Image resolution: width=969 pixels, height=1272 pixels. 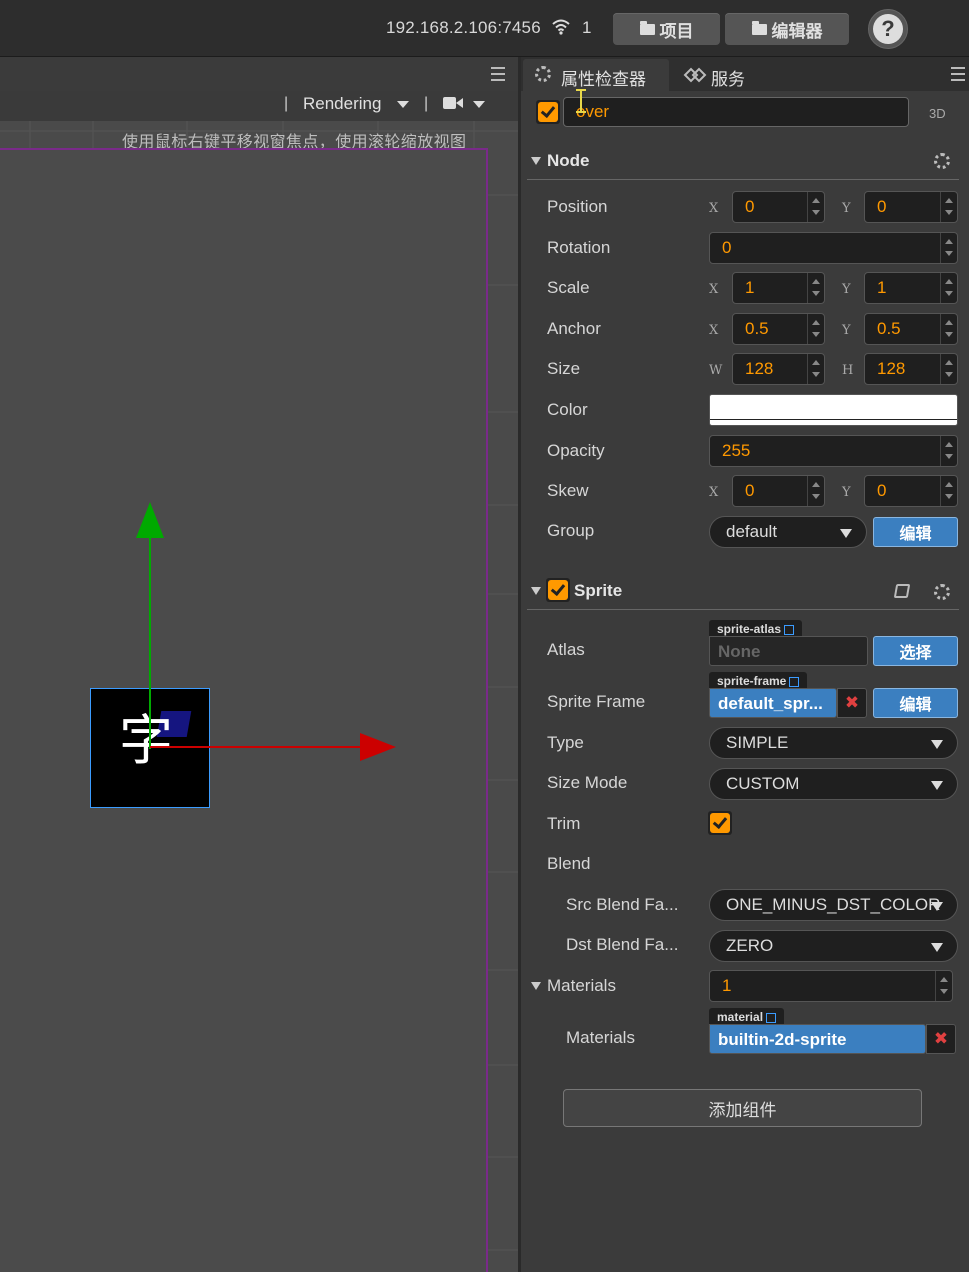 What do you see at coordinates (750, 490) in the screenshot?
I see `skew-x-value: 0` at bounding box center [750, 490].